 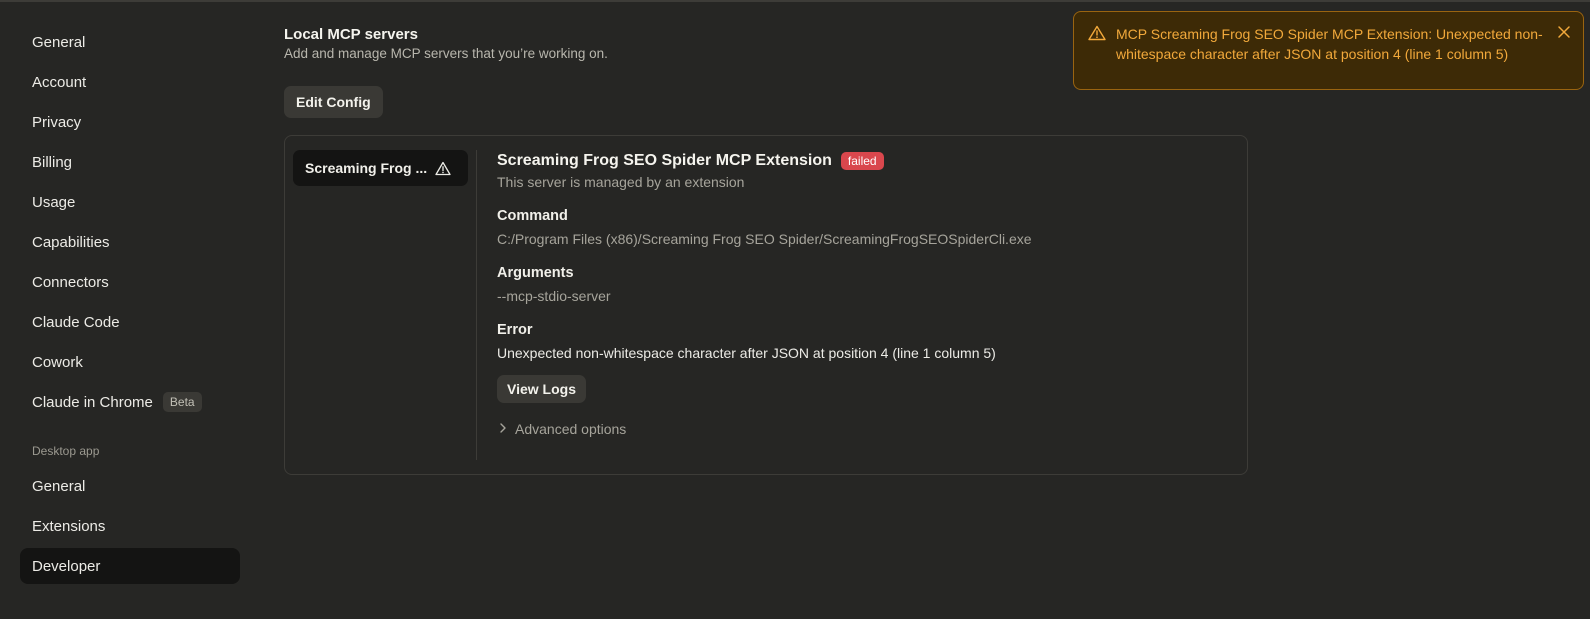 I want to click on sidebar-item-label: Extensions, so click(x=69, y=526).